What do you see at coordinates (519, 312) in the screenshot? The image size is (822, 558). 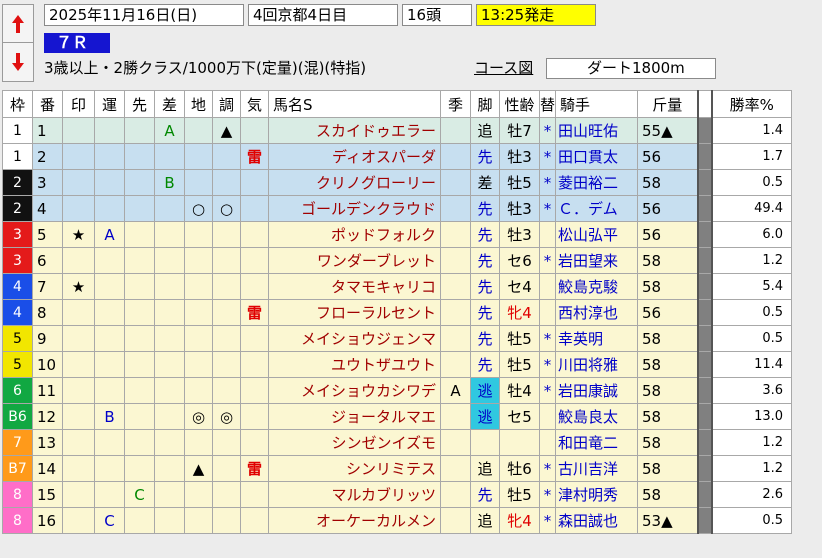 I see `sex-age: 牝4` at bounding box center [519, 312].